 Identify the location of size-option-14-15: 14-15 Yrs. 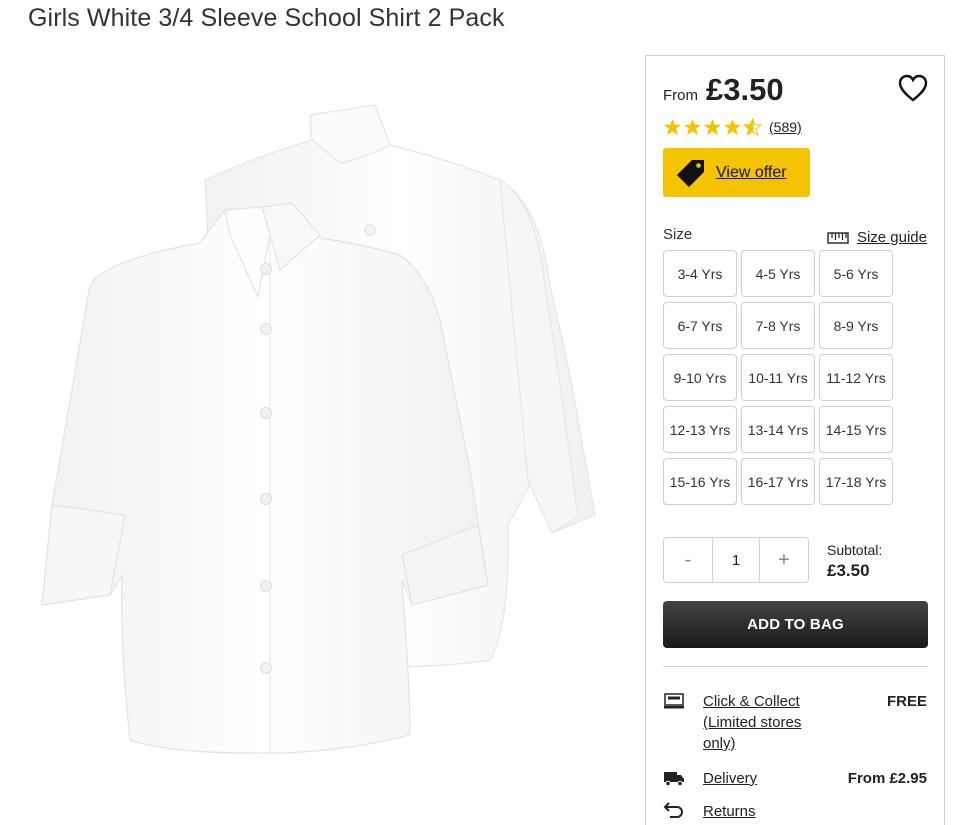
(856, 429).